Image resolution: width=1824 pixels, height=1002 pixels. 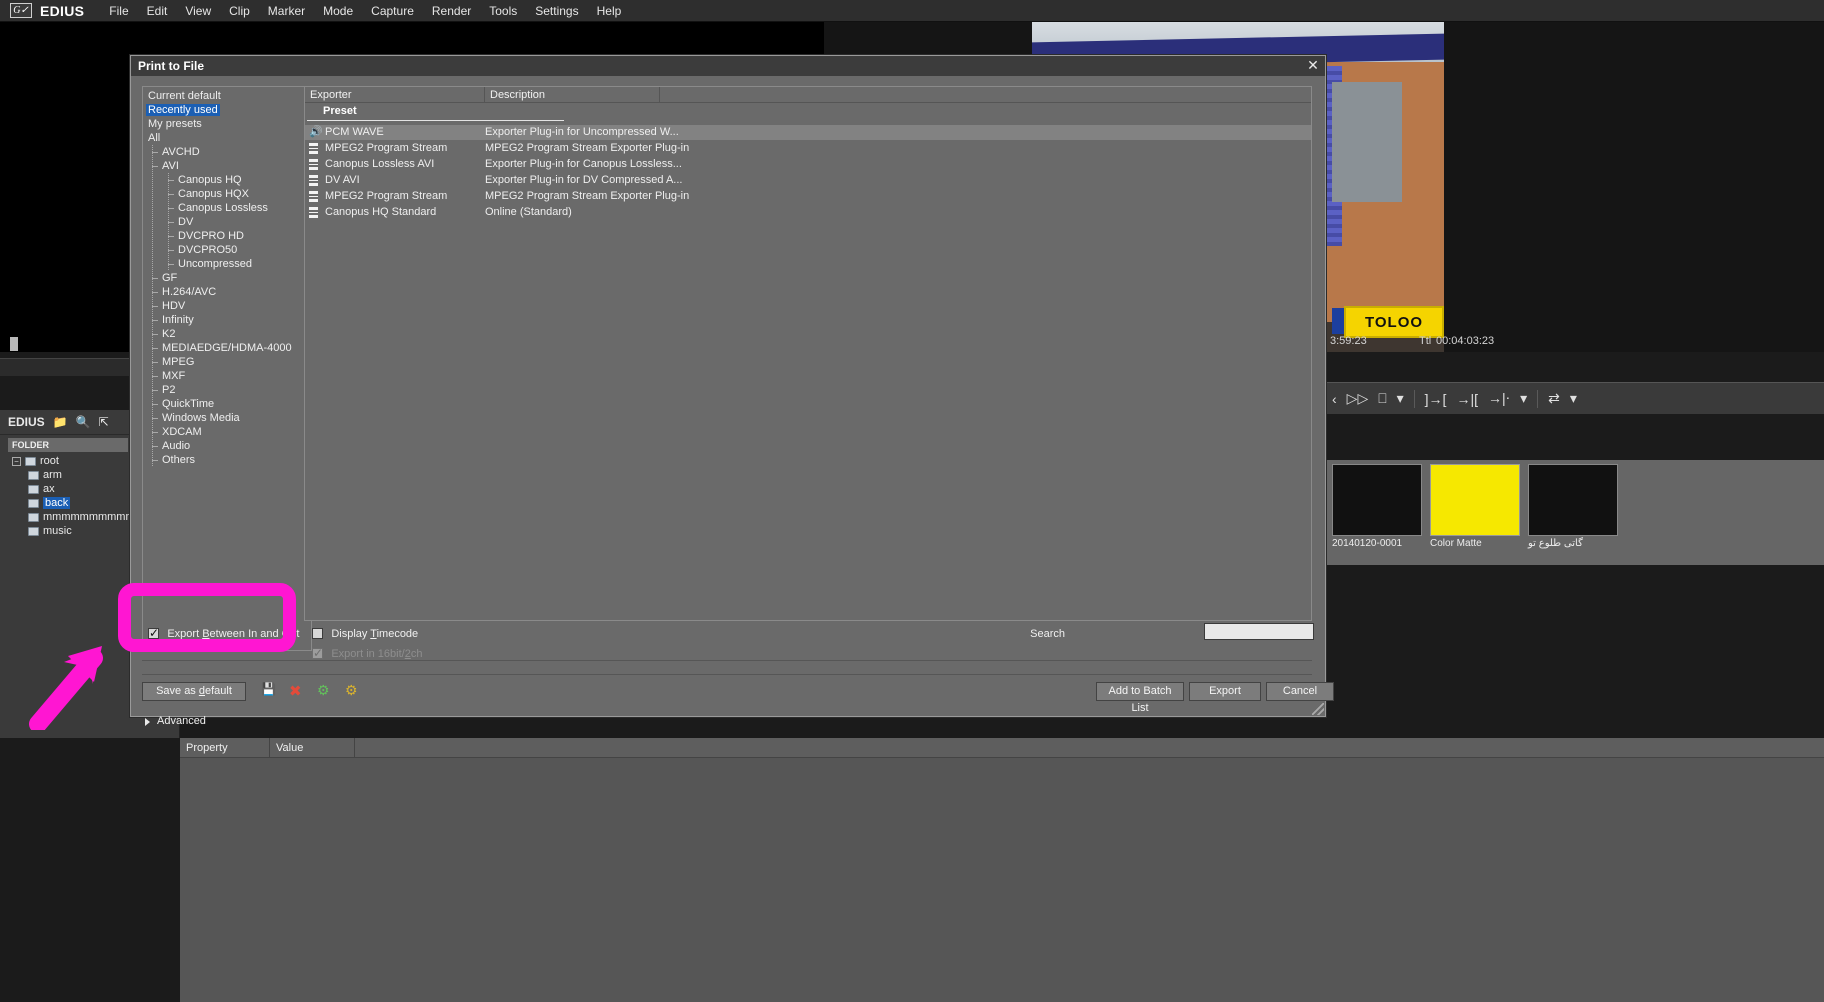 What do you see at coordinates (227, 110) in the screenshot?
I see `category-recently-used: Recently used` at bounding box center [227, 110].